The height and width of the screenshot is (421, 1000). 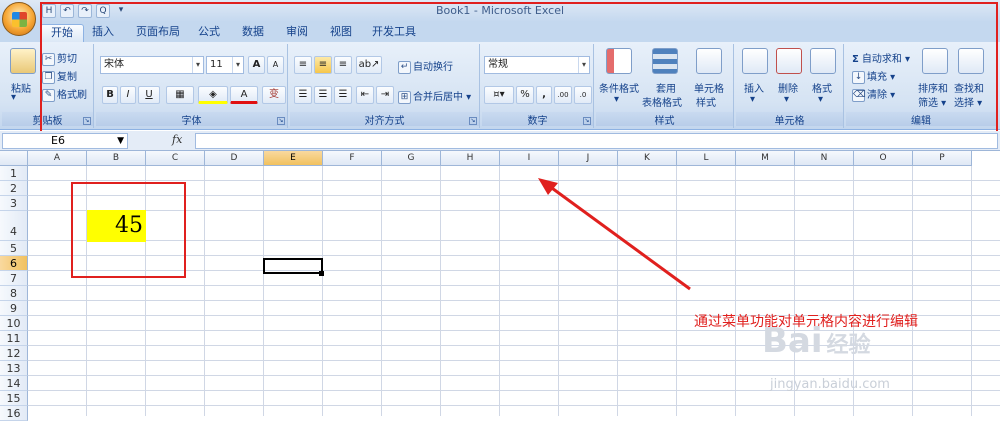 What do you see at coordinates (23, 61) in the screenshot?
I see `paste-icon` at bounding box center [23, 61].